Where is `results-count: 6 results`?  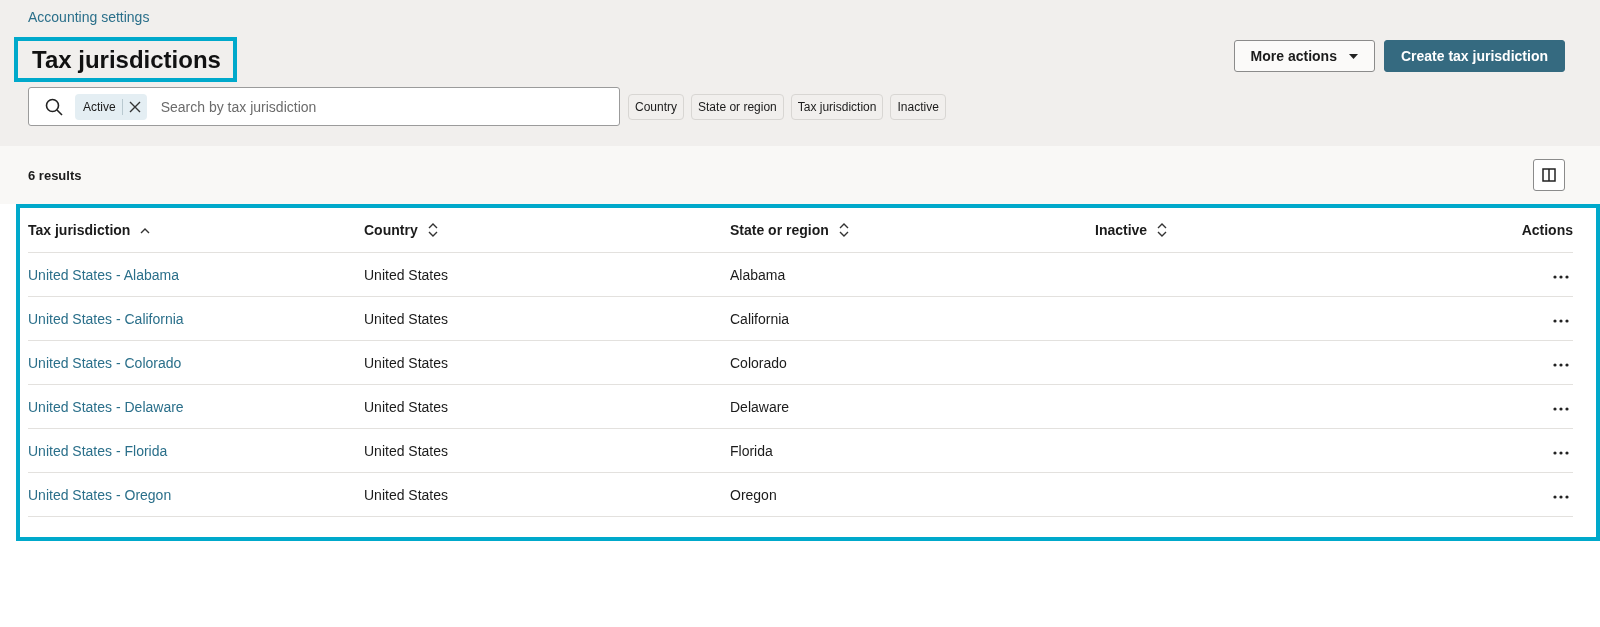 results-count: 6 results is located at coordinates (55, 175).